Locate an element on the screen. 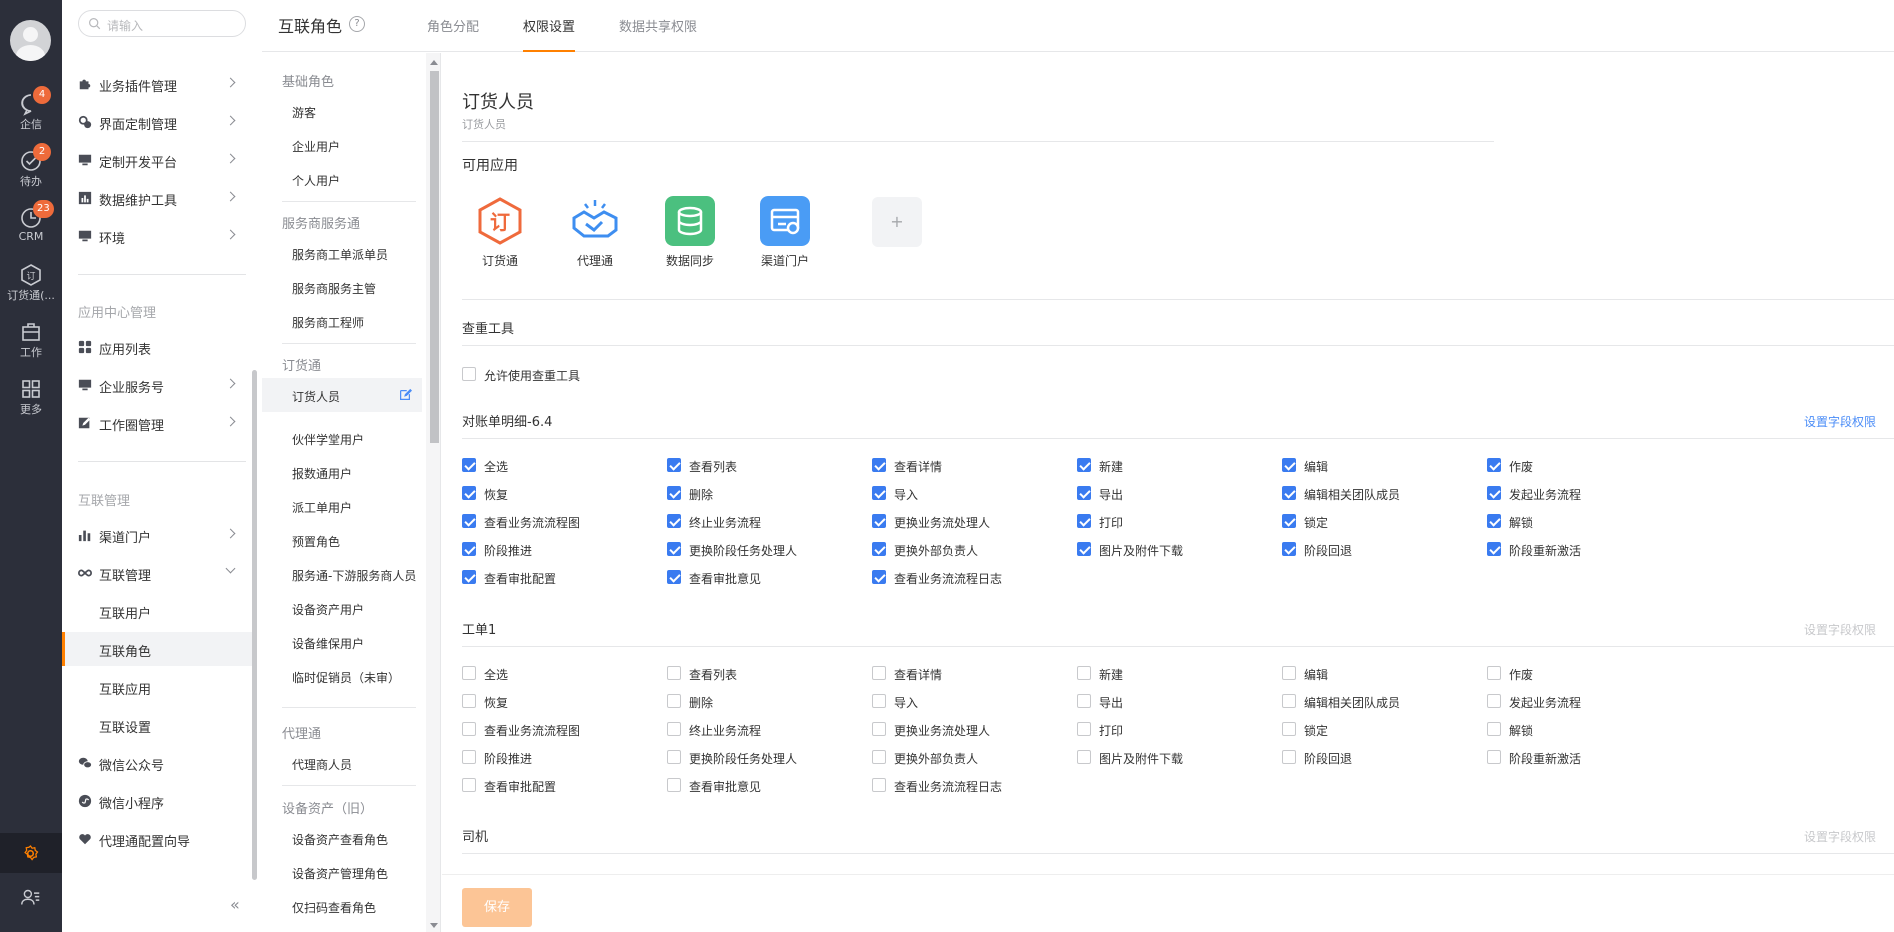 Image resolution: width=1894 pixels, height=932 pixels. scroll-down-arrow-icon is located at coordinates (434, 925).